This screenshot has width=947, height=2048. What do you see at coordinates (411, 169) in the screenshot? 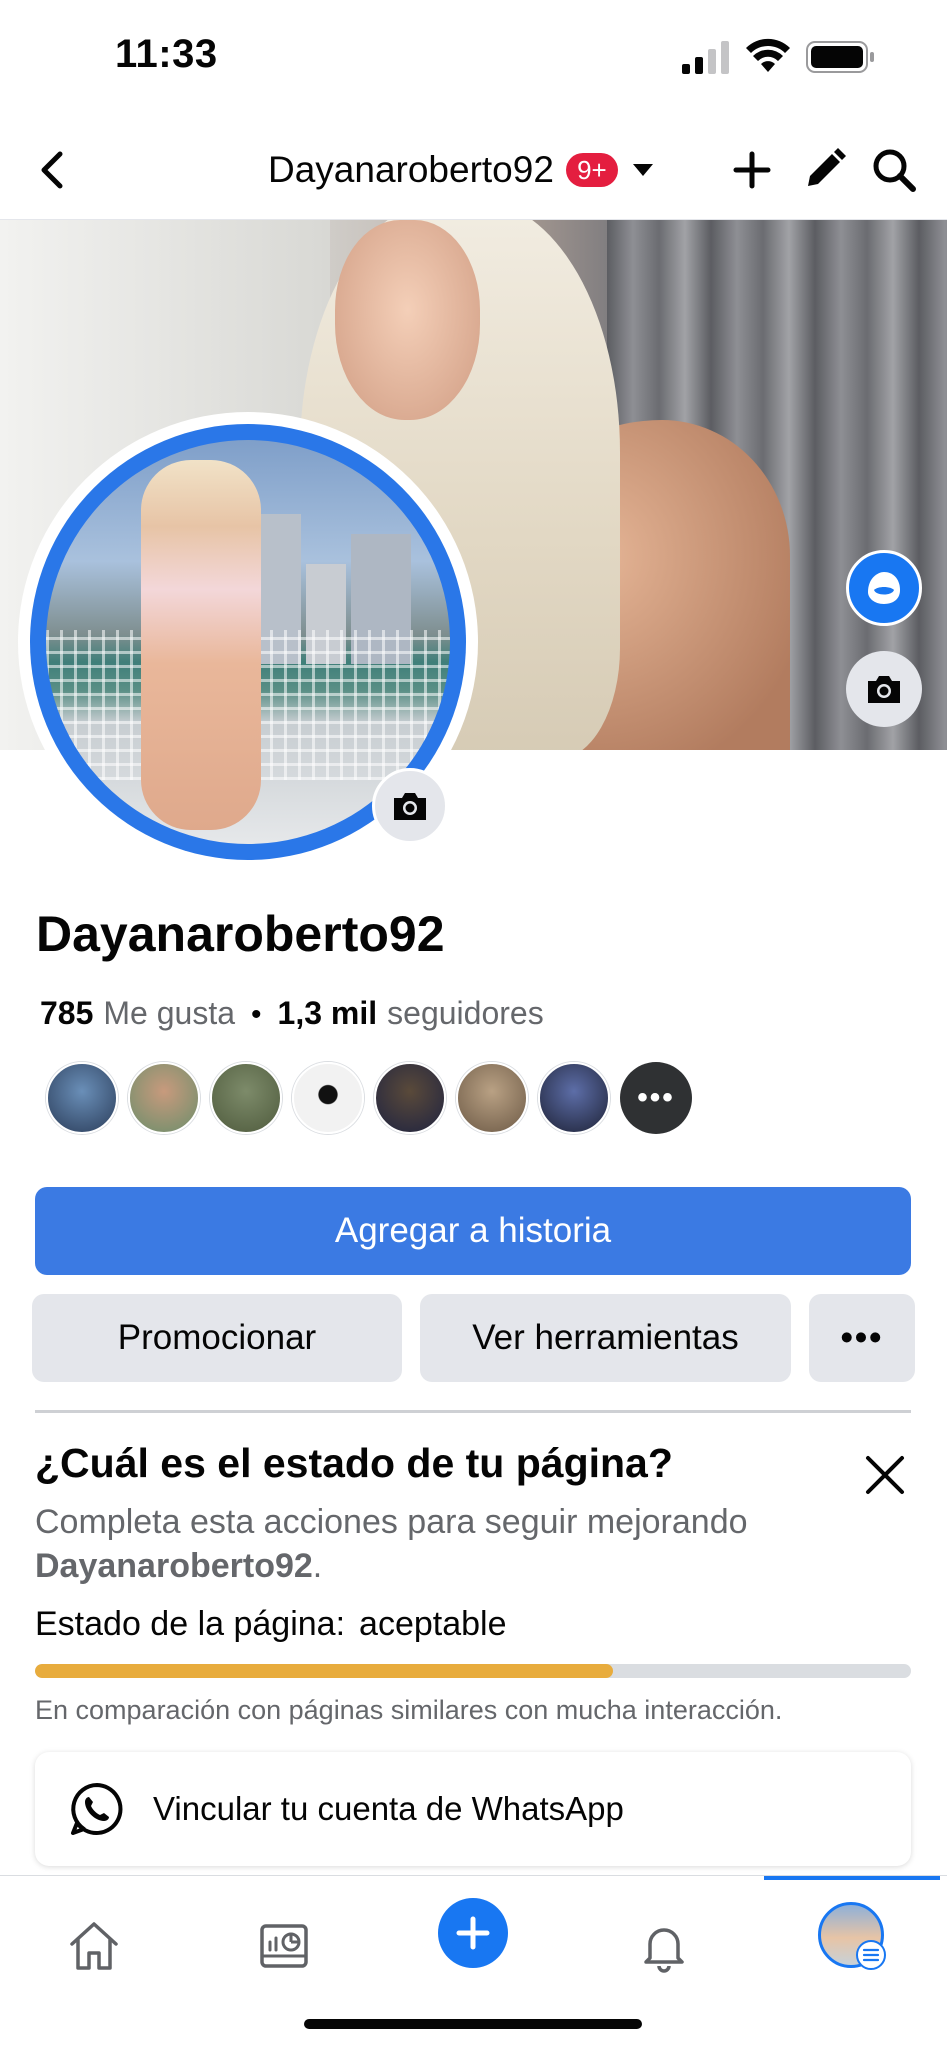
I see `nav-page-title: Dayanaroberto92` at bounding box center [411, 169].